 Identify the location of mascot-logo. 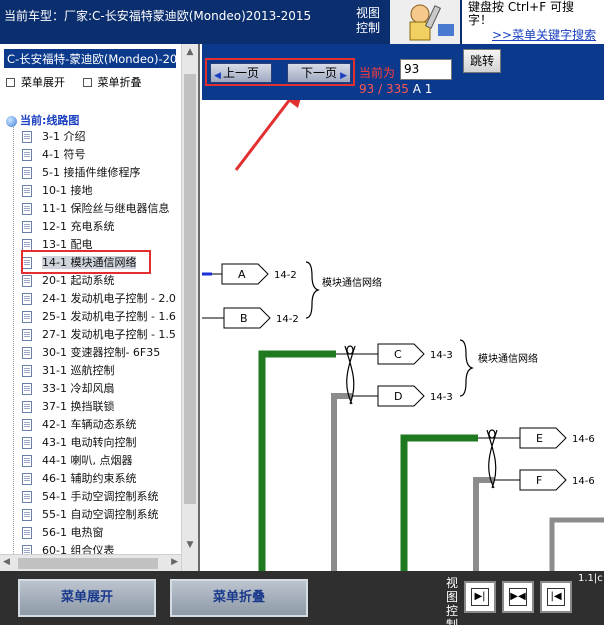
(425, 22).